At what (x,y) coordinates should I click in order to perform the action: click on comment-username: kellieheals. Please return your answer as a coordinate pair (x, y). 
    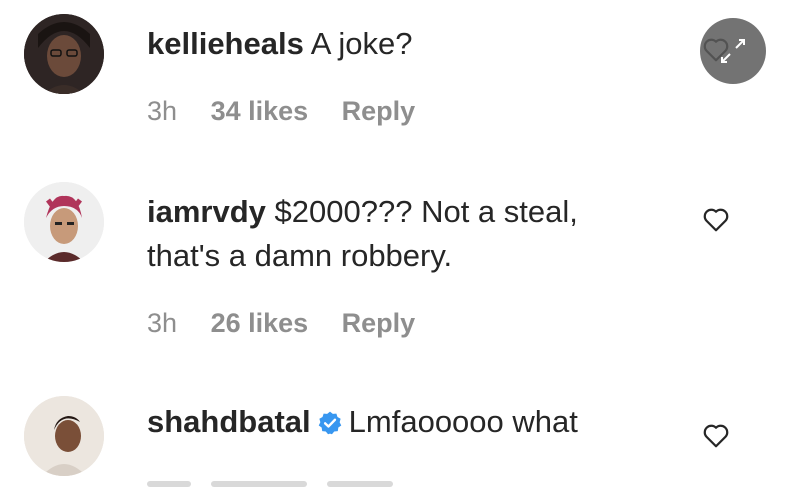
    Looking at the image, I should click on (225, 43).